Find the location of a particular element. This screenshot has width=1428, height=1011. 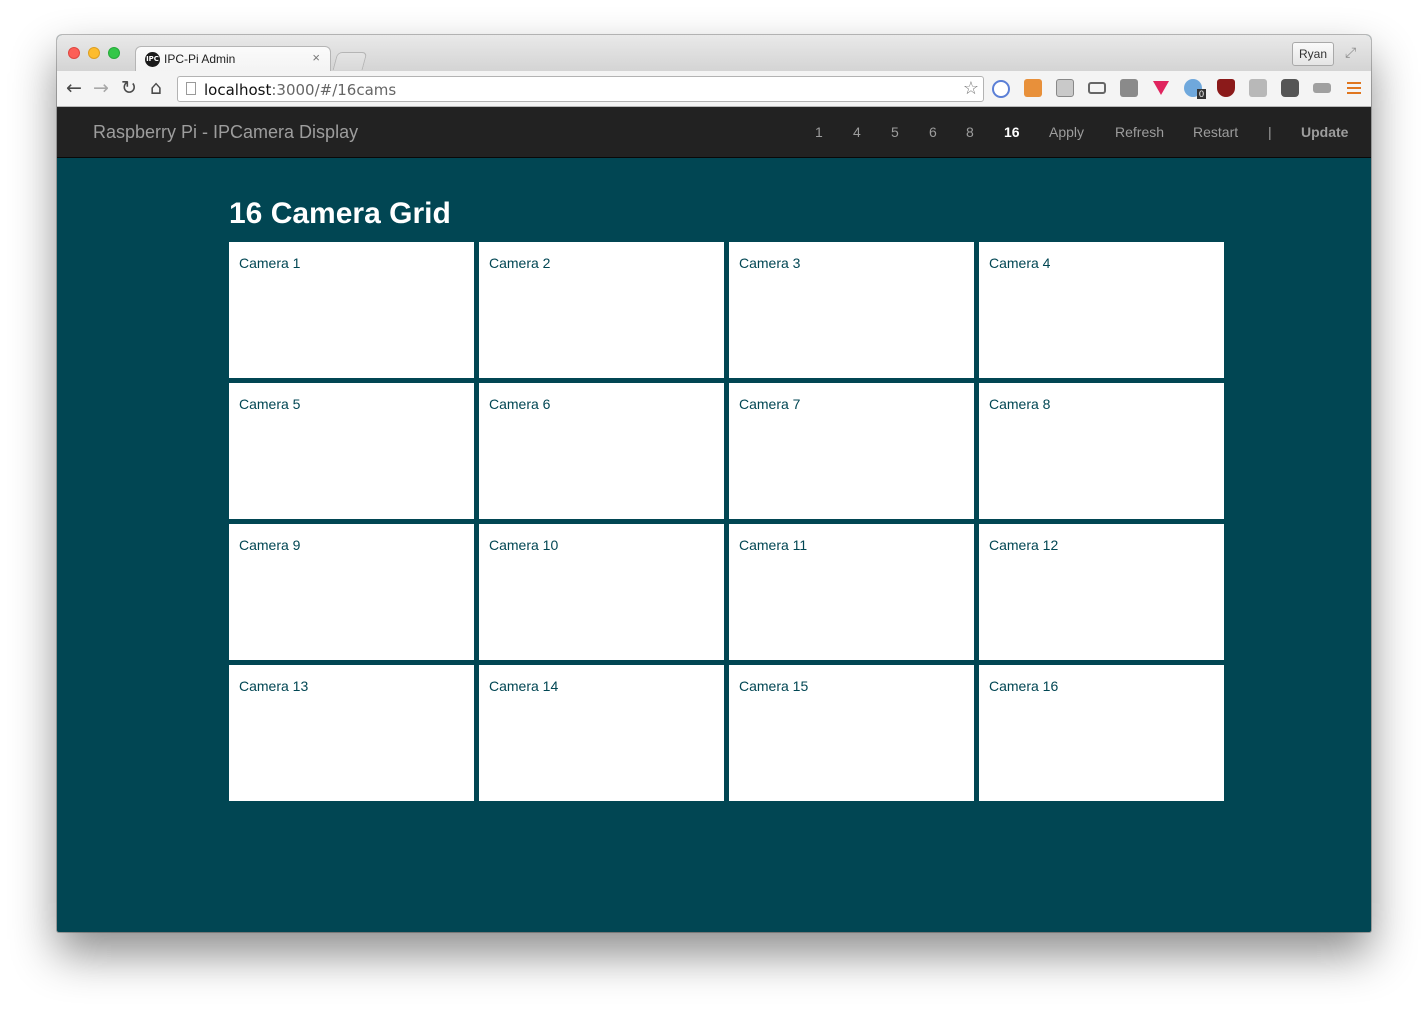

camera-label: Camera 10 is located at coordinates (524, 545).